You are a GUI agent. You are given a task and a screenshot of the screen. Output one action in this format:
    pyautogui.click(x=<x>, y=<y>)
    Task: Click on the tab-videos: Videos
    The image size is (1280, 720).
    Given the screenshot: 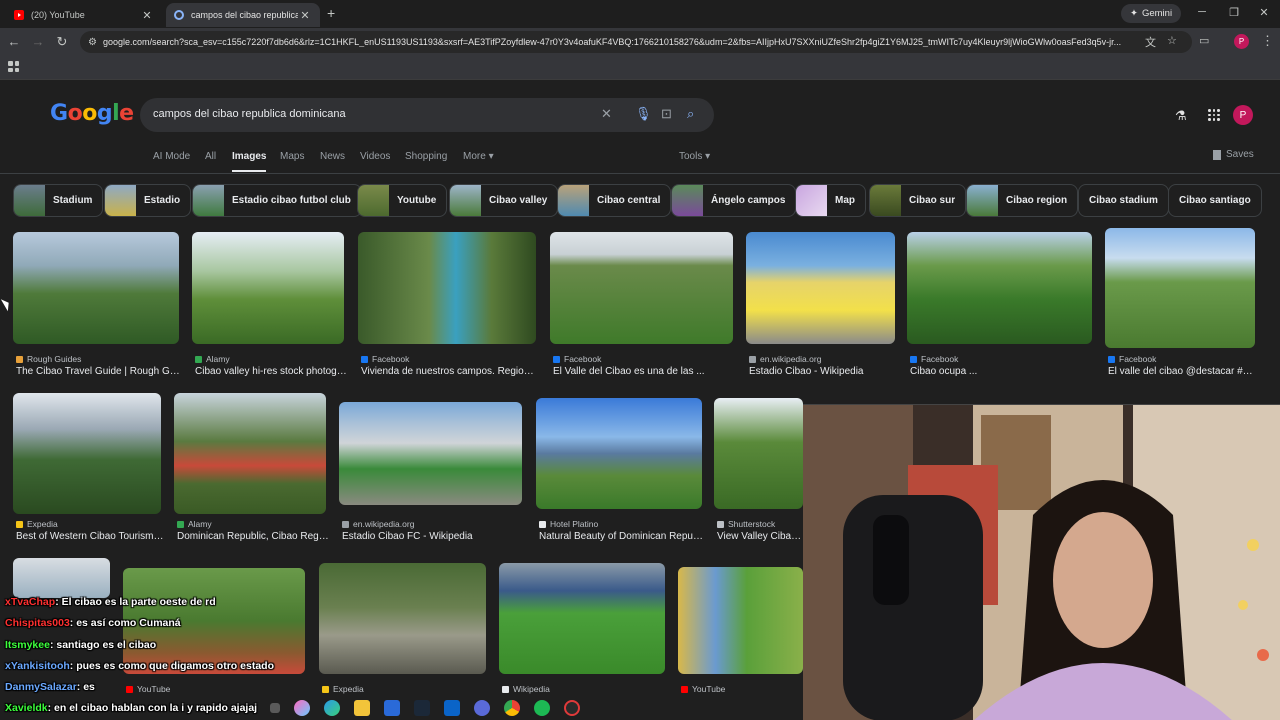 What is the action you would take?
    pyautogui.click(x=375, y=156)
    